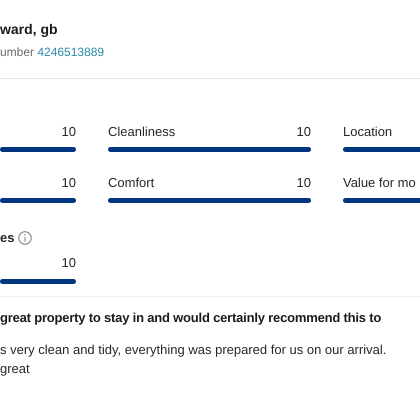  I want to click on review-headline: great property to stay in and would certainly recommend this to, so click(191, 317).